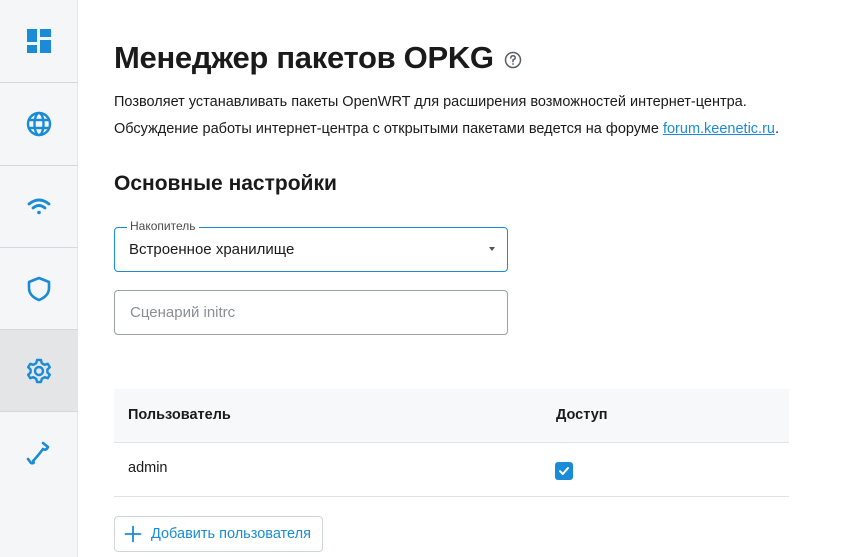 The image size is (849, 557). What do you see at coordinates (163, 226) in the screenshot?
I see `storage-label: Накопитель` at bounding box center [163, 226].